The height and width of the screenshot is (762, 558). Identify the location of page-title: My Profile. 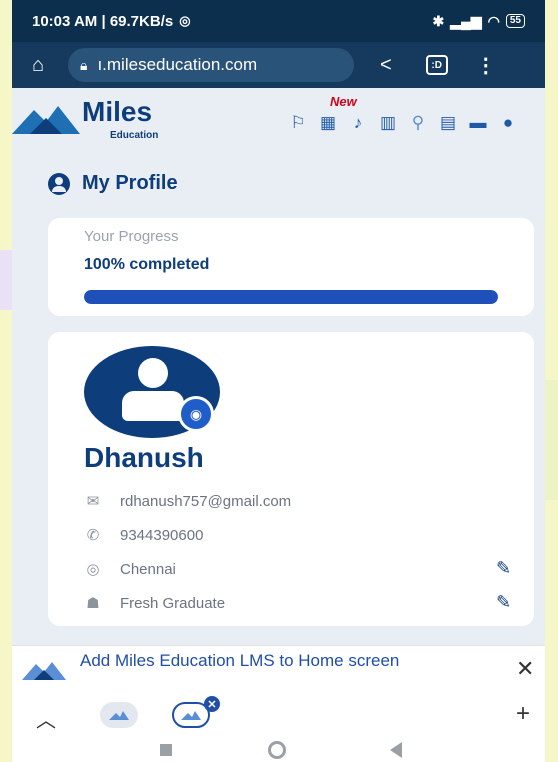
(113, 183).